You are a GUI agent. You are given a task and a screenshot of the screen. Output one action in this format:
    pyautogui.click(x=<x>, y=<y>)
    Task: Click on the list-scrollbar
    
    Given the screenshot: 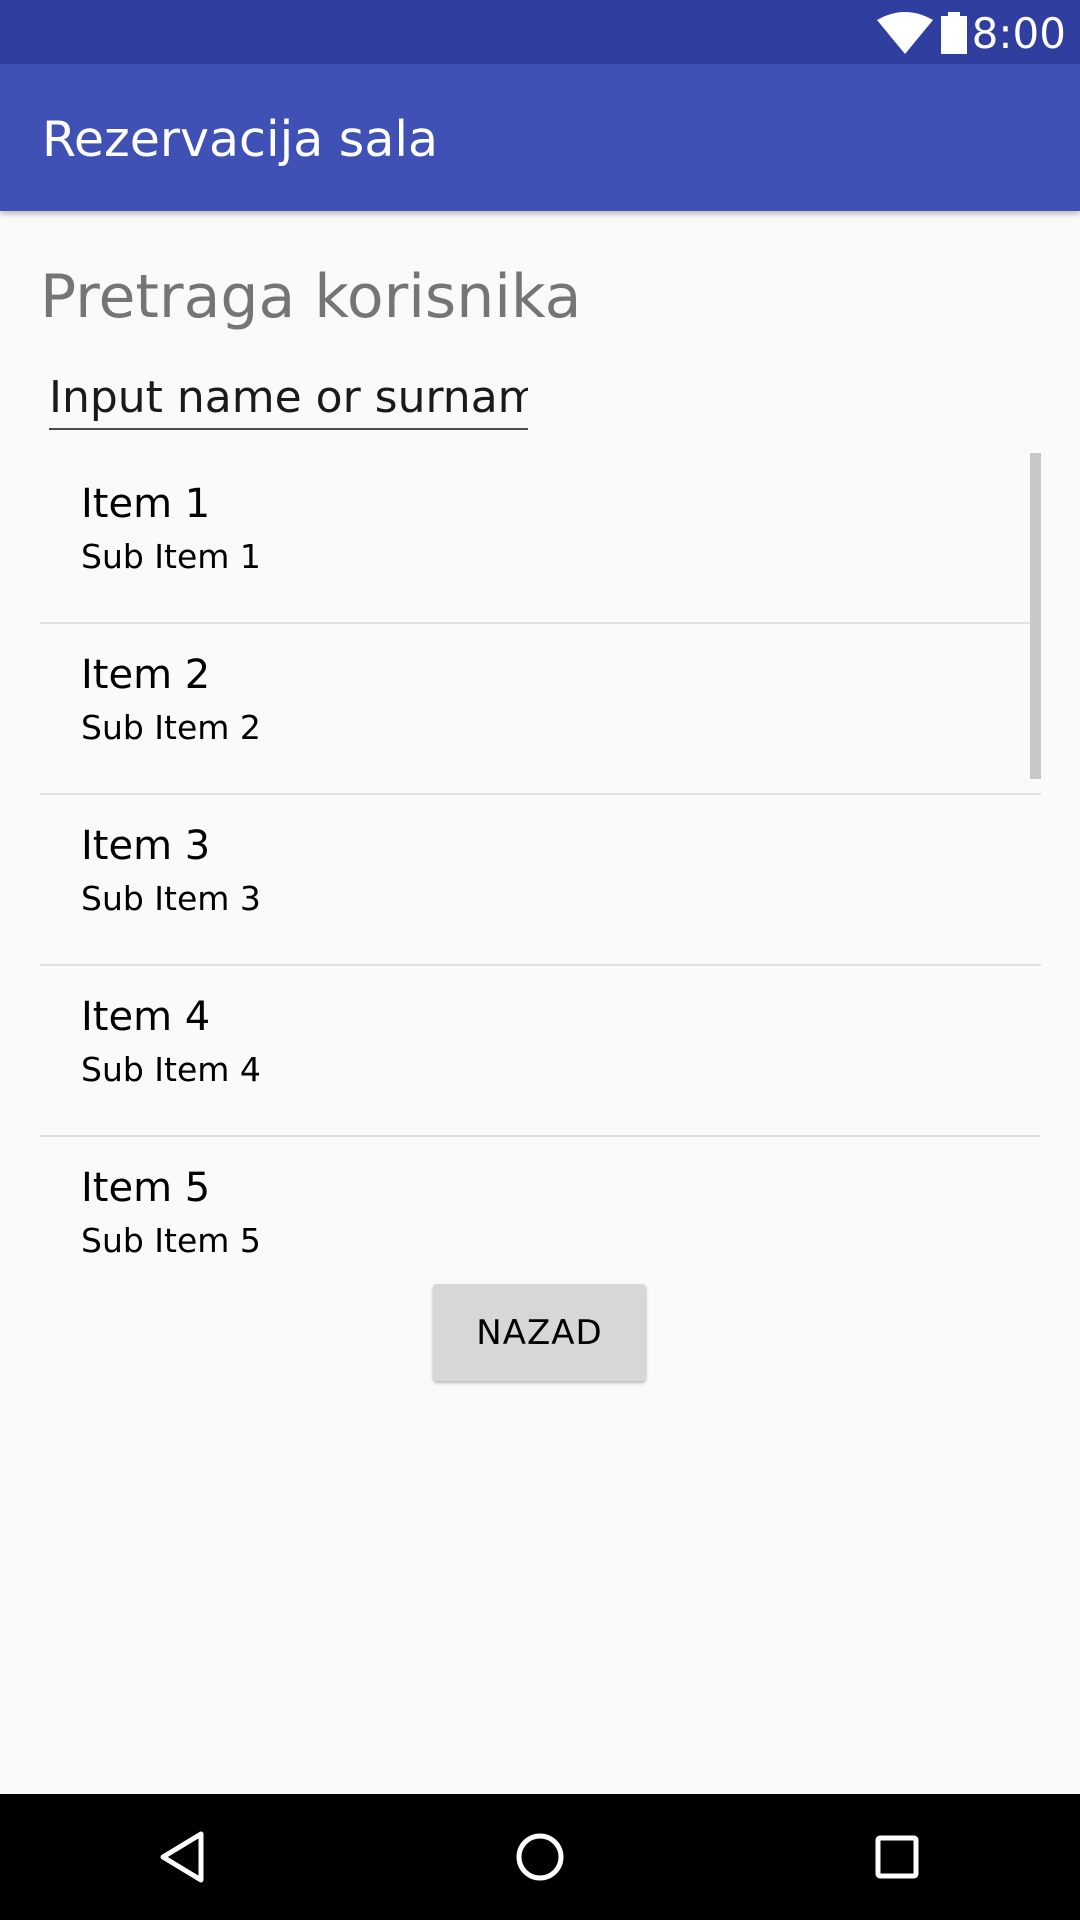 What is the action you would take?
    pyautogui.click(x=1035, y=616)
    